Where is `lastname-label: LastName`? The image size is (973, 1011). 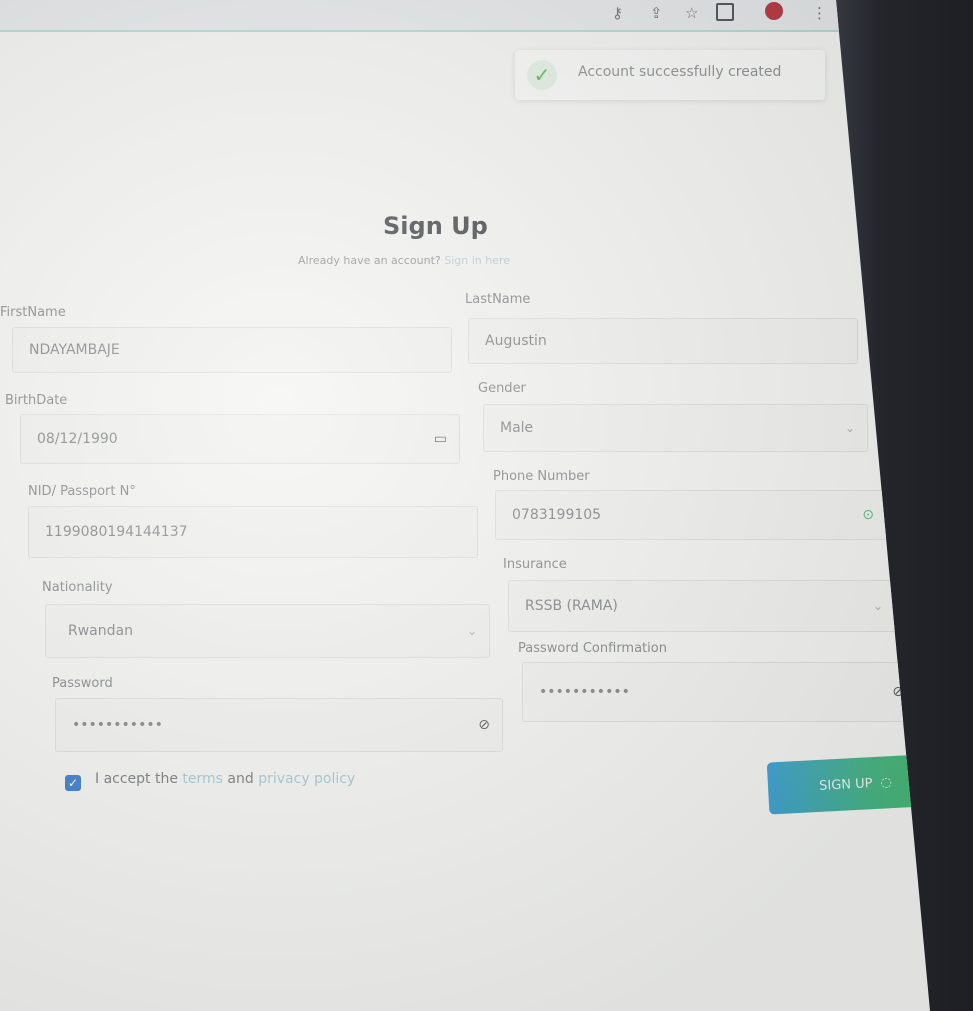
lastname-label: LastName is located at coordinates (498, 299).